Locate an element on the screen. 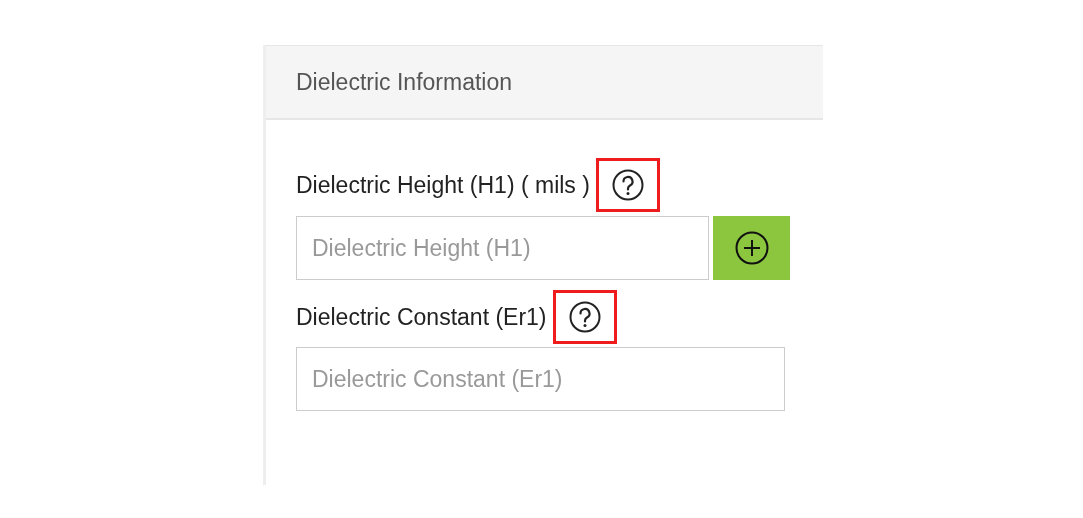  field-label: Dielectric Constant (Er1) is located at coordinates (421, 317).